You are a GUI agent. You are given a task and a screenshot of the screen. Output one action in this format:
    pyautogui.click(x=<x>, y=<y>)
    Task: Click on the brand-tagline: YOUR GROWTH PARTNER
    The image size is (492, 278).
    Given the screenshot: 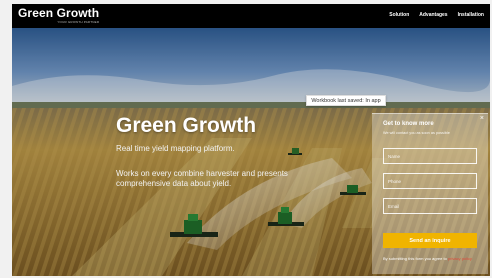 What is the action you would take?
    pyautogui.click(x=78, y=22)
    